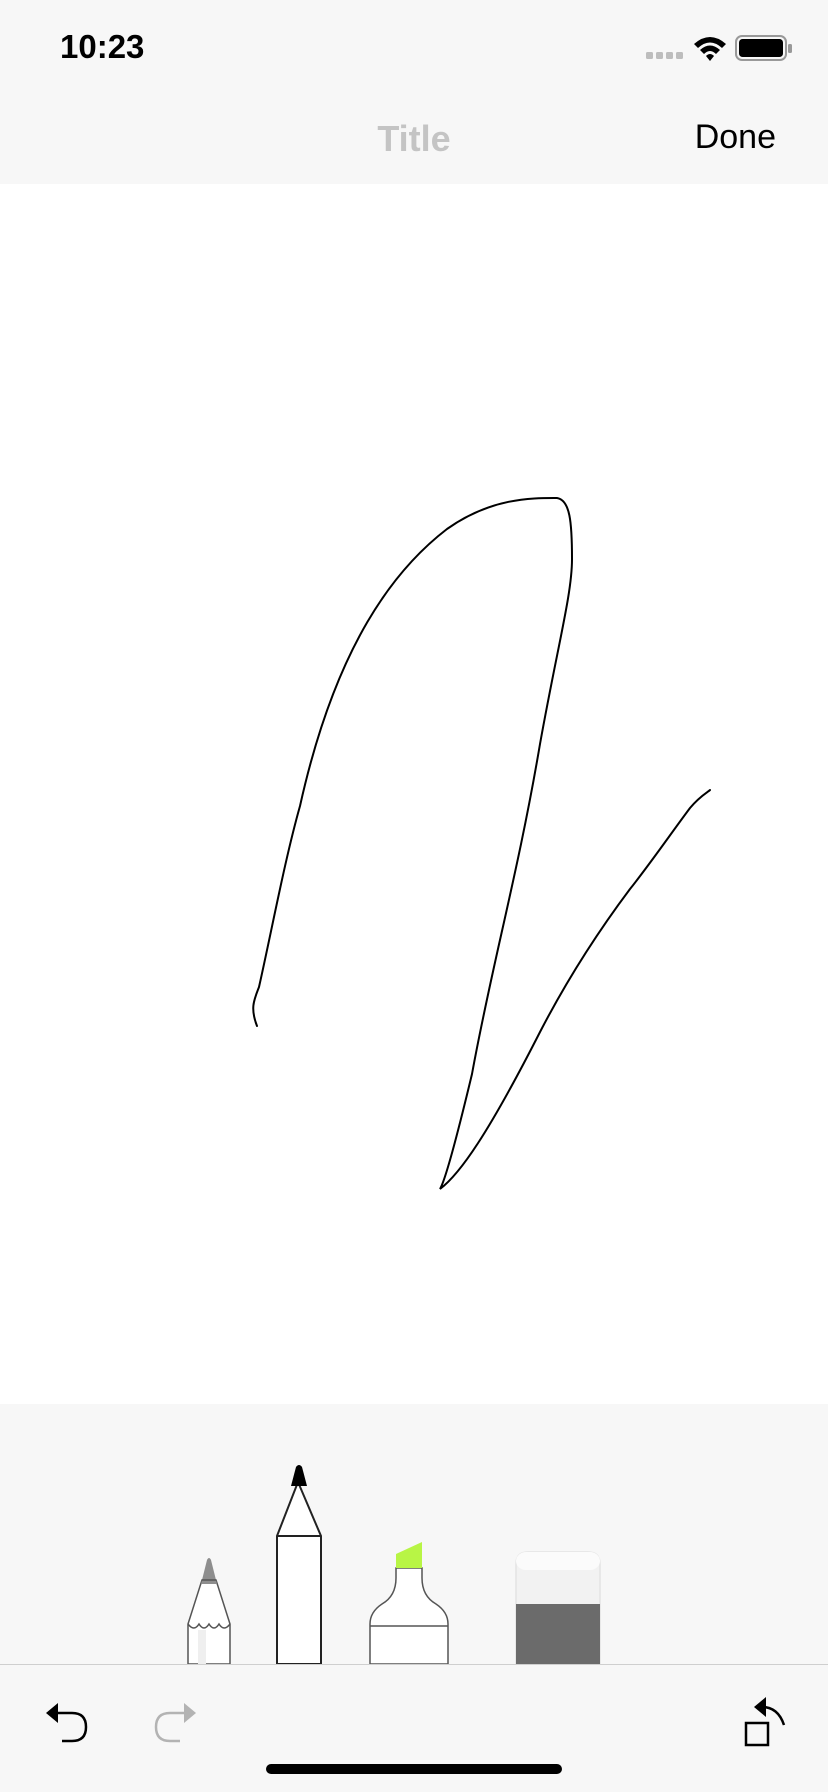 The height and width of the screenshot is (1792, 828). Describe the element at coordinates (174, 1717) in the screenshot. I see `redo-icon` at that location.